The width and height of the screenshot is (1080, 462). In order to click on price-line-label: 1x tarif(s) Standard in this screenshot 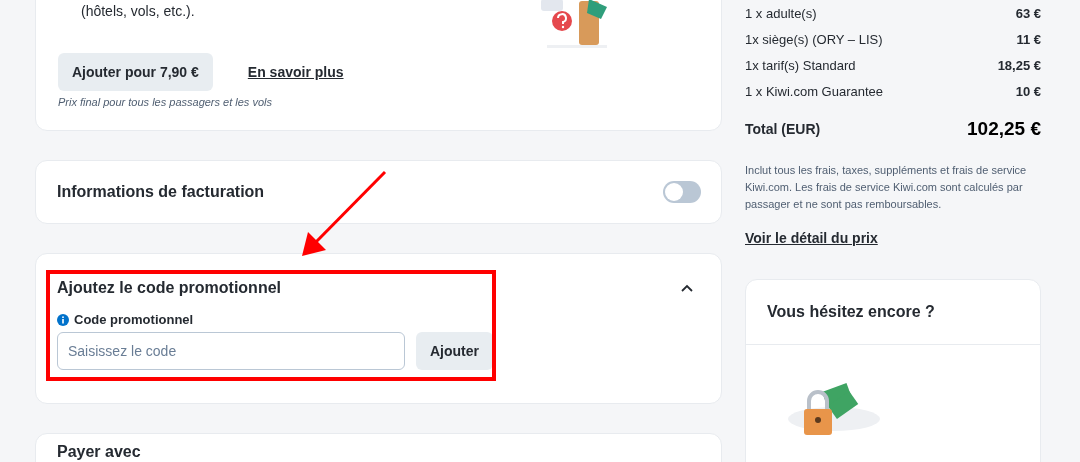, I will do `click(800, 65)`.